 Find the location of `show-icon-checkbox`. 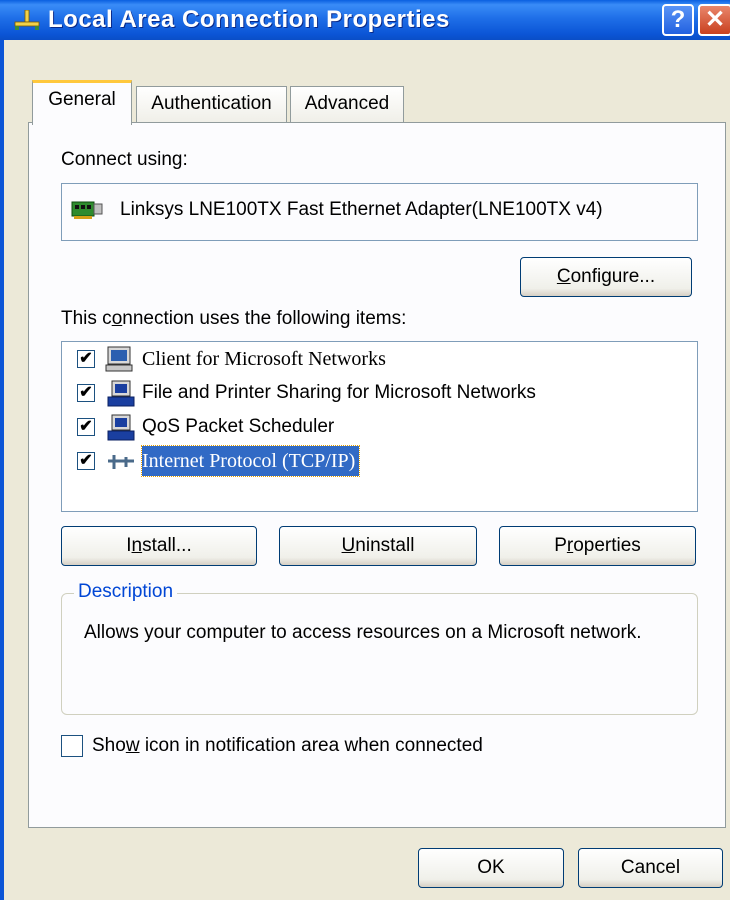

show-icon-checkbox is located at coordinates (72, 746).